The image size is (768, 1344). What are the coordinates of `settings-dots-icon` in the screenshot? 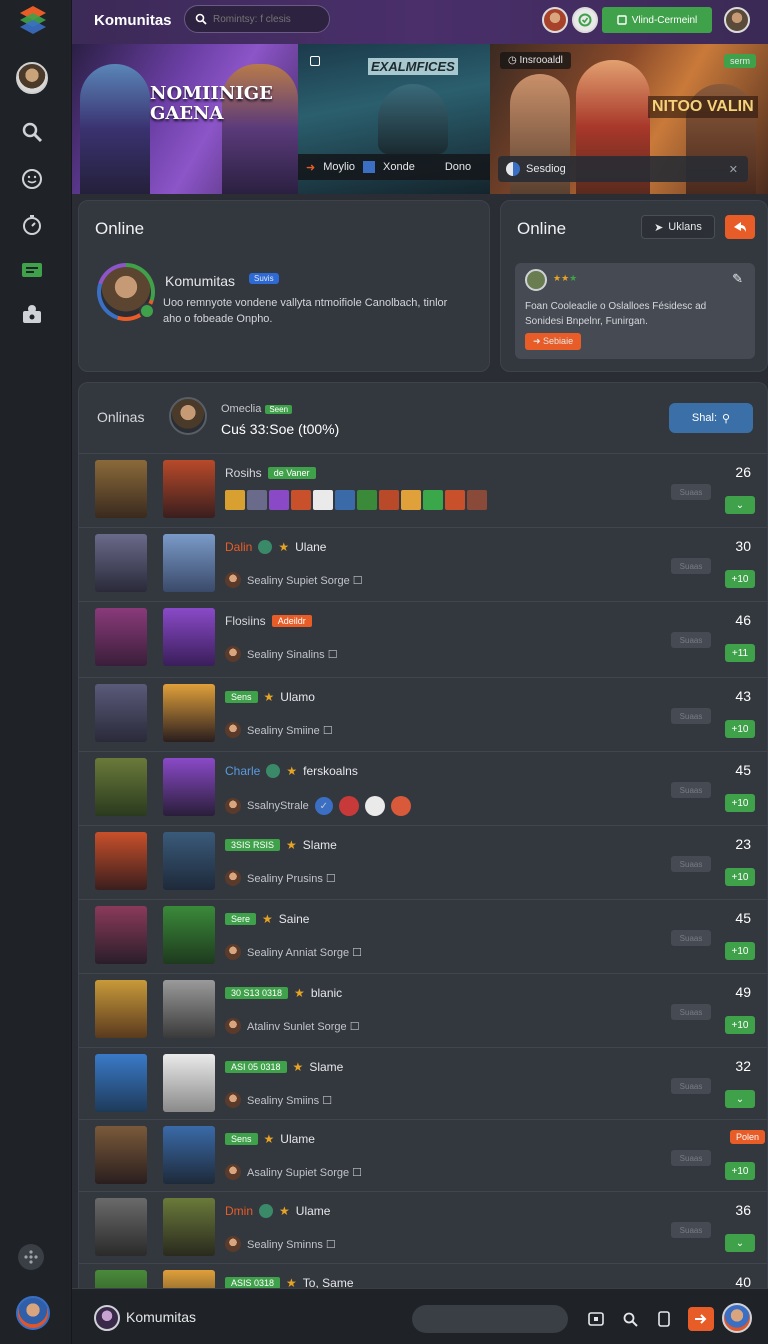 It's located at (31, 1257).